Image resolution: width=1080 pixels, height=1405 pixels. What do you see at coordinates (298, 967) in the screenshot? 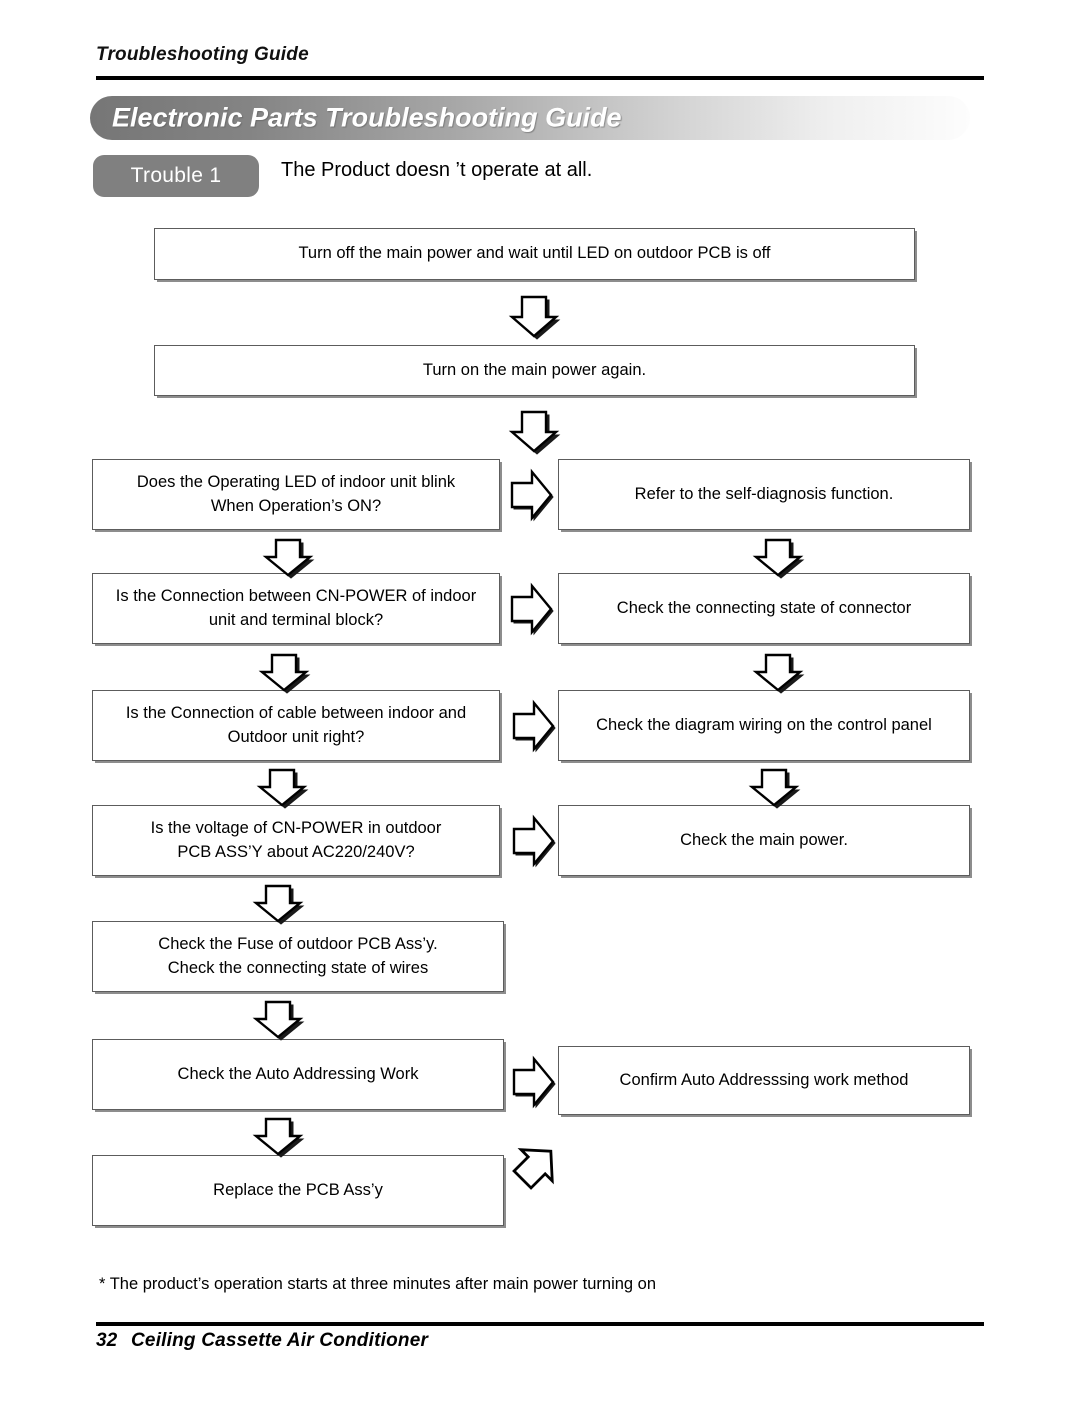
I see `flow-box-line2: Check the connecting state of wires` at bounding box center [298, 967].